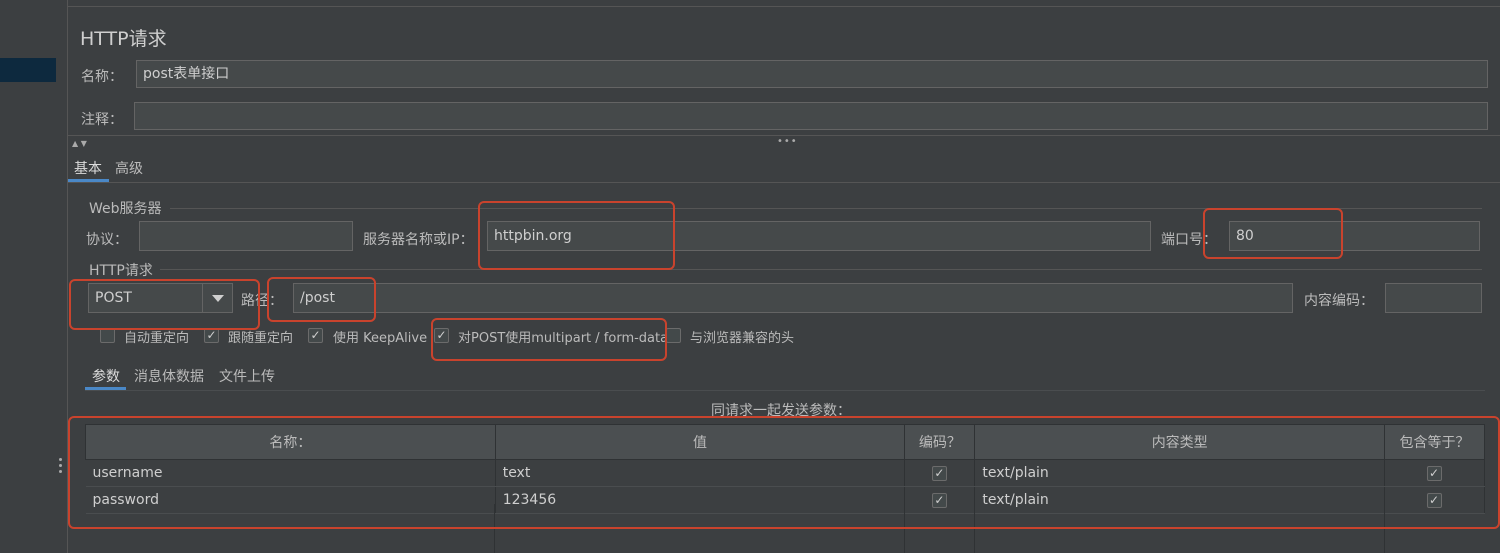 The image size is (1500, 553). I want to click on protocol-input, so click(246, 236).